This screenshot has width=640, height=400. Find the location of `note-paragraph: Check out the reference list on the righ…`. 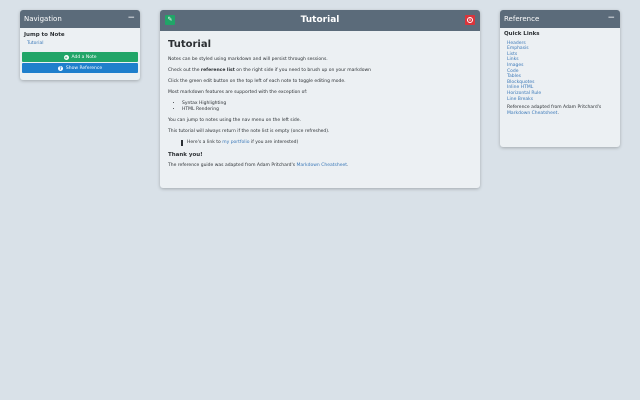

note-paragraph: Check out the reference list on the righ… is located at coordinates (320, 71).